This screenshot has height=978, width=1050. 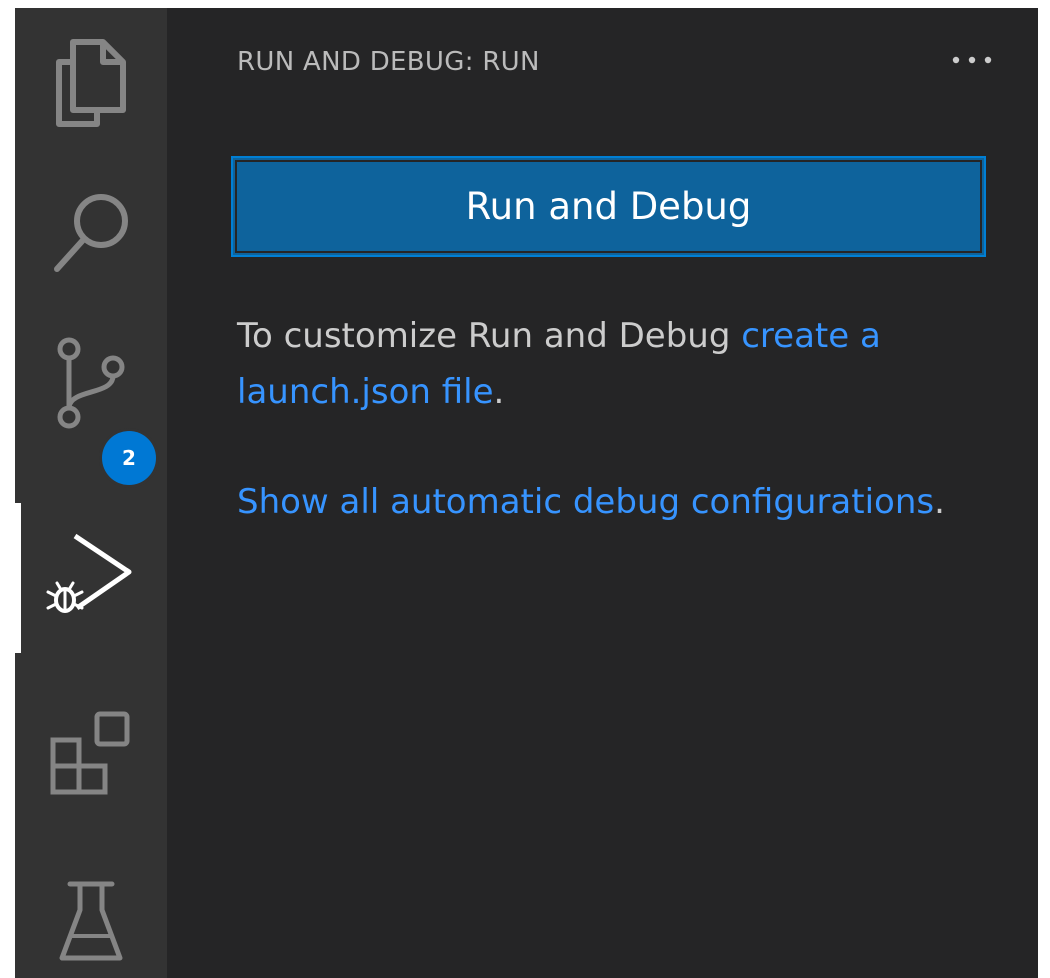 What do you see at coordinates (489, 336) in the screenshot?
I see `customize-text: To customize Run and Debug` at bounding box center [489, 336].